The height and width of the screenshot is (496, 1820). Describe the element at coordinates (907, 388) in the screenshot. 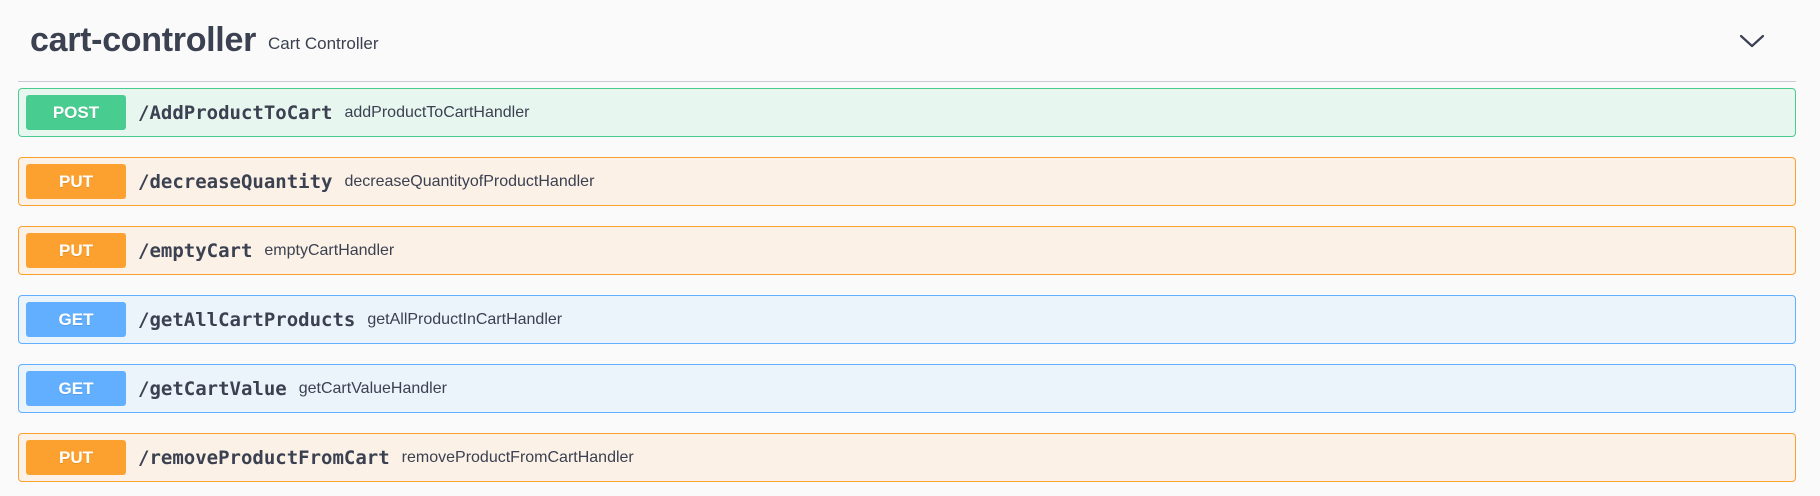

I see `operation-row: GET /getCartValue getCartValueHandler` at that location.